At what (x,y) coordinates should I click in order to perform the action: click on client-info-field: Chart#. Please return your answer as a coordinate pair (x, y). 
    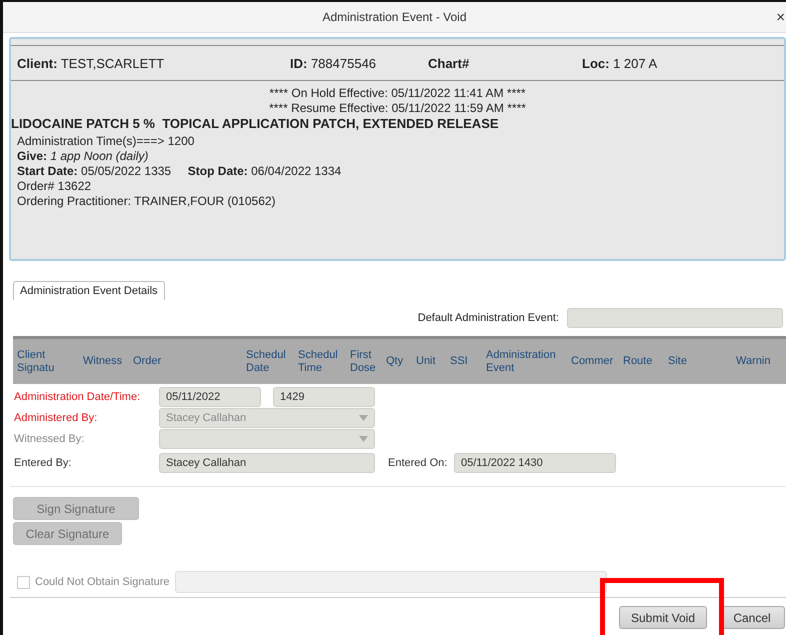
    Looking at the image, I should click on (505, 63).